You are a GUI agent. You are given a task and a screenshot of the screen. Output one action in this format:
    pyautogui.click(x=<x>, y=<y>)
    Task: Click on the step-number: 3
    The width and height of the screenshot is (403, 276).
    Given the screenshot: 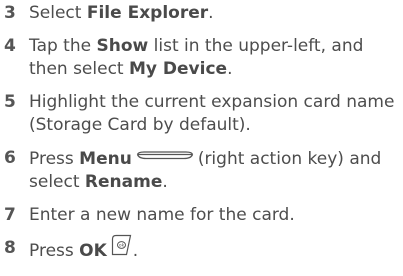 What is the action you would take?
    pyautogui.click(x=10, y=13)
    